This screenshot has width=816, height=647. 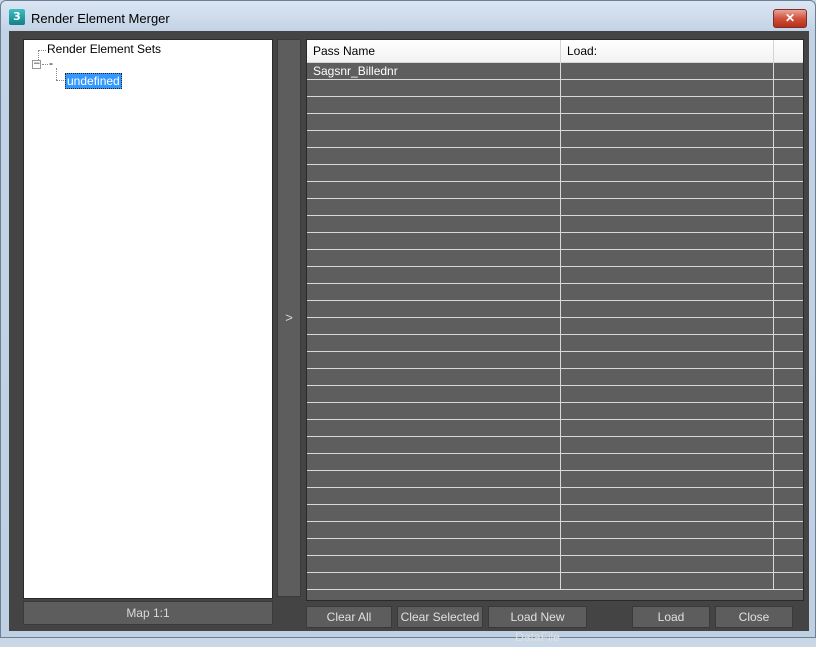 What do you see at coordinates (754, 617) in the screenshot?
I see `close-button: Close` at bounding box center [754, 617].